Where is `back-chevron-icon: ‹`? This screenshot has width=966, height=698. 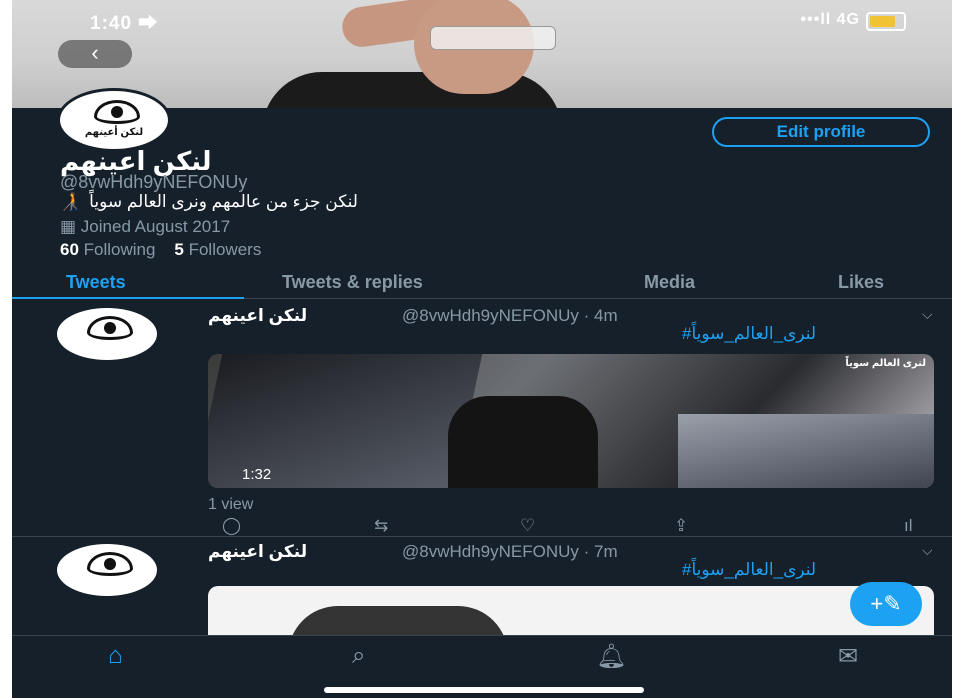
back-chevron-icon: ‹ is located at coordinates (95, 52).